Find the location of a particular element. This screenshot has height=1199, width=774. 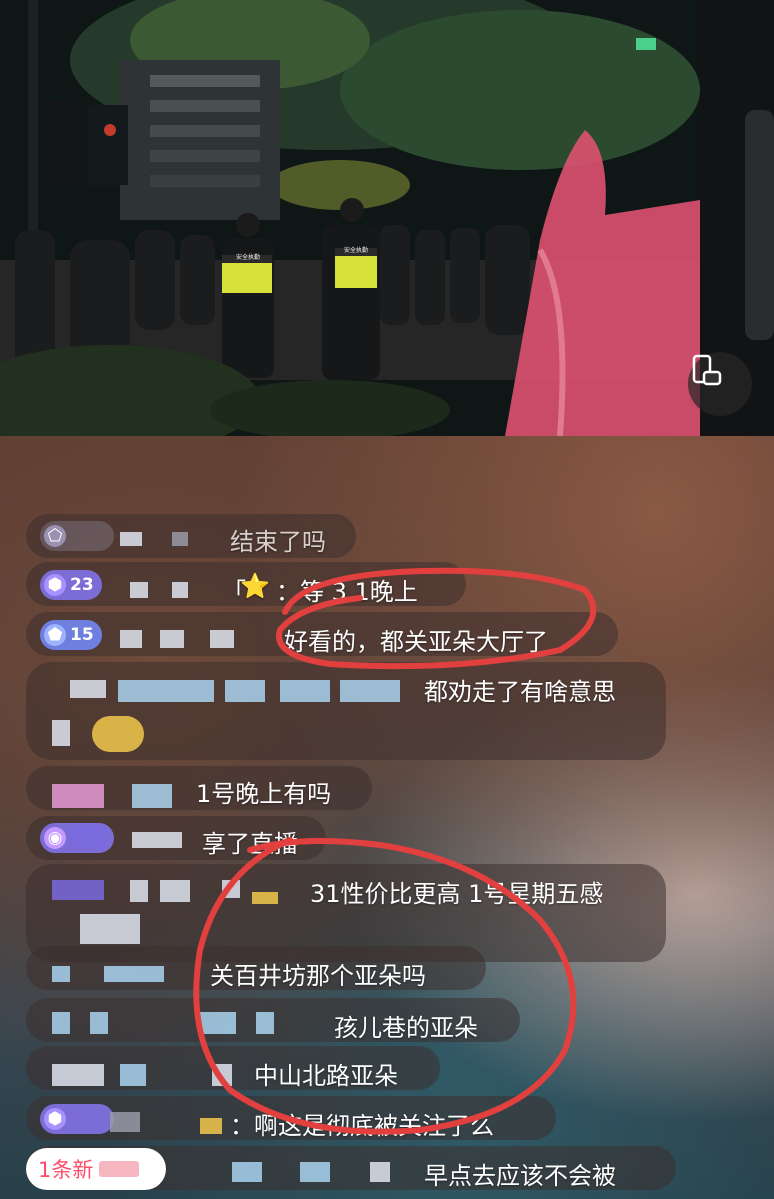

emoji-icon is located at coordinates (118, 734).